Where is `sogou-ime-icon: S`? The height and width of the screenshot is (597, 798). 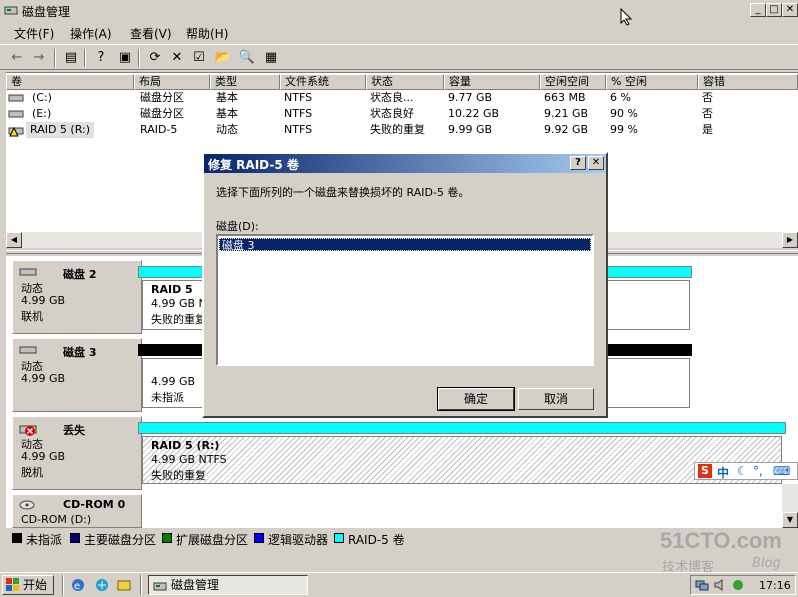 sogou-ime-icon: S is located at coordinates (705, 471).